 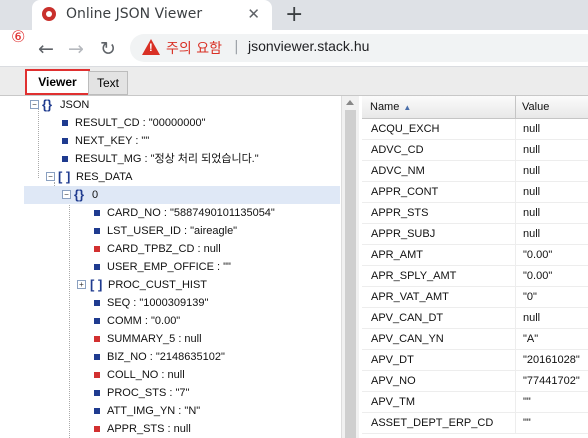 What do you see at coordinates (194, 48) in the screenshot?
I see `security-warning-text: 주의 요함` at bounding box center [194, 48].